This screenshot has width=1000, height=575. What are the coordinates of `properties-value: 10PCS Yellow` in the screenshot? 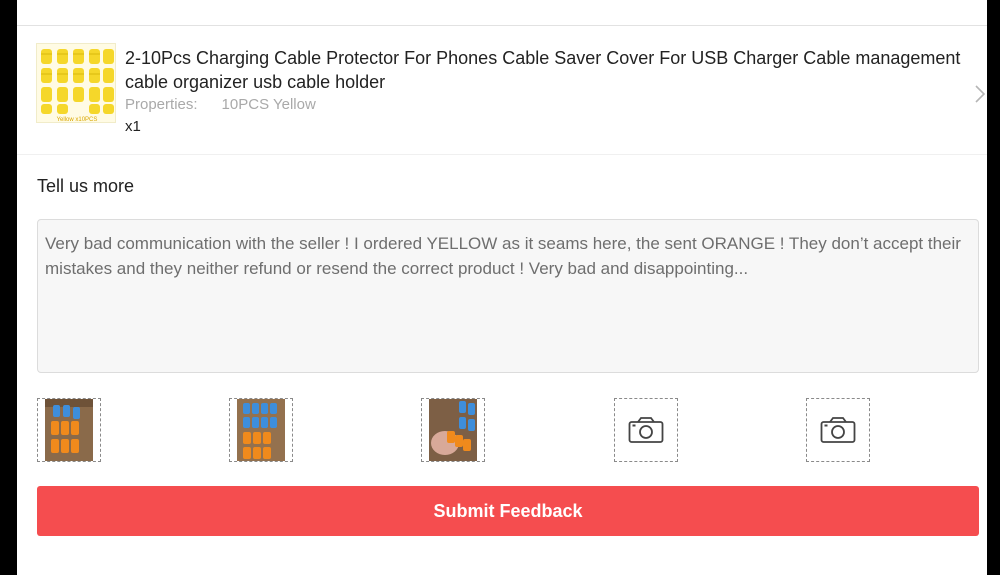 It's located at (268, 104).